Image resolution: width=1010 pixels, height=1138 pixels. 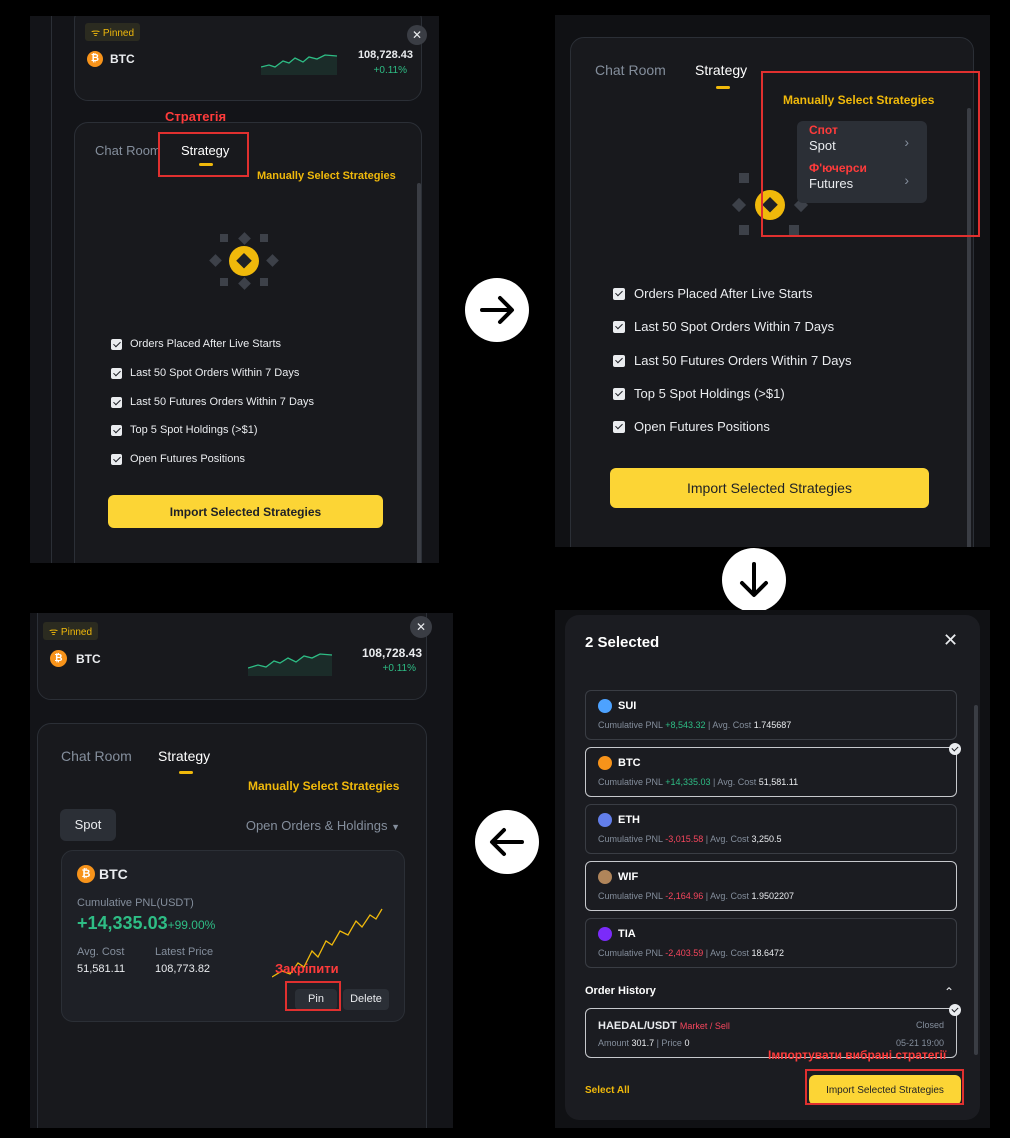 What do you see at coordinates (184, 952) in the screenshot?
I see `latest-price-label: Latest Price` at bounding box center [184, 952].